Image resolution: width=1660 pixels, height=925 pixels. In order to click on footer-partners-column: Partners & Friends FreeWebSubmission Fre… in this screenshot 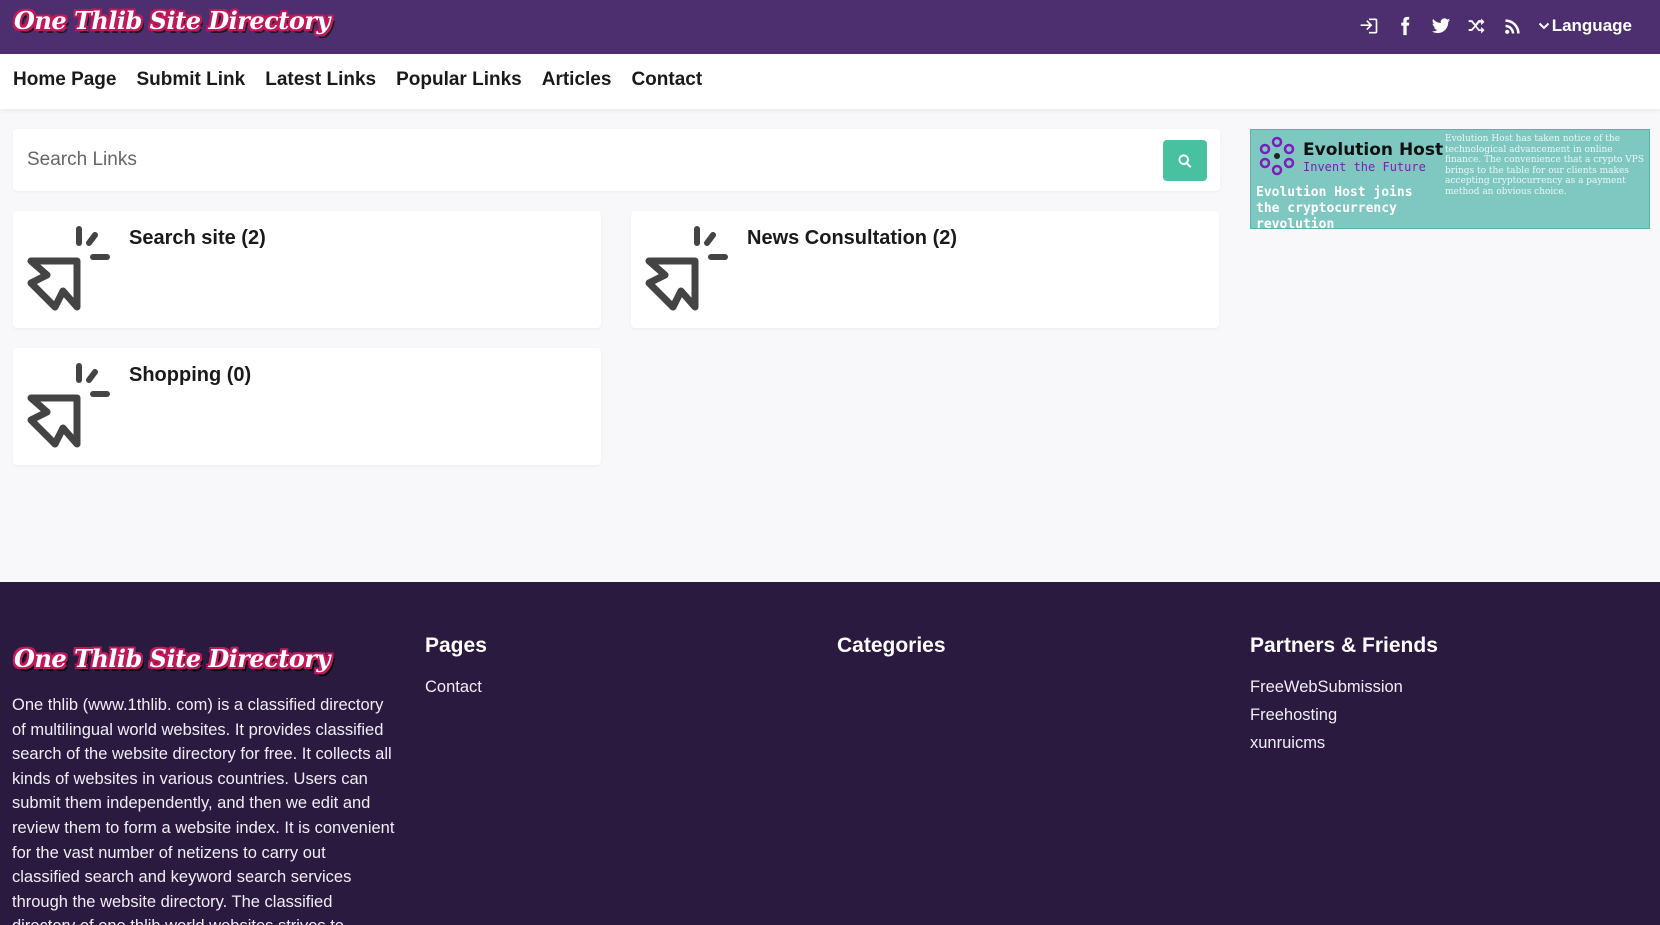, I will do `click(1344, 698)`.